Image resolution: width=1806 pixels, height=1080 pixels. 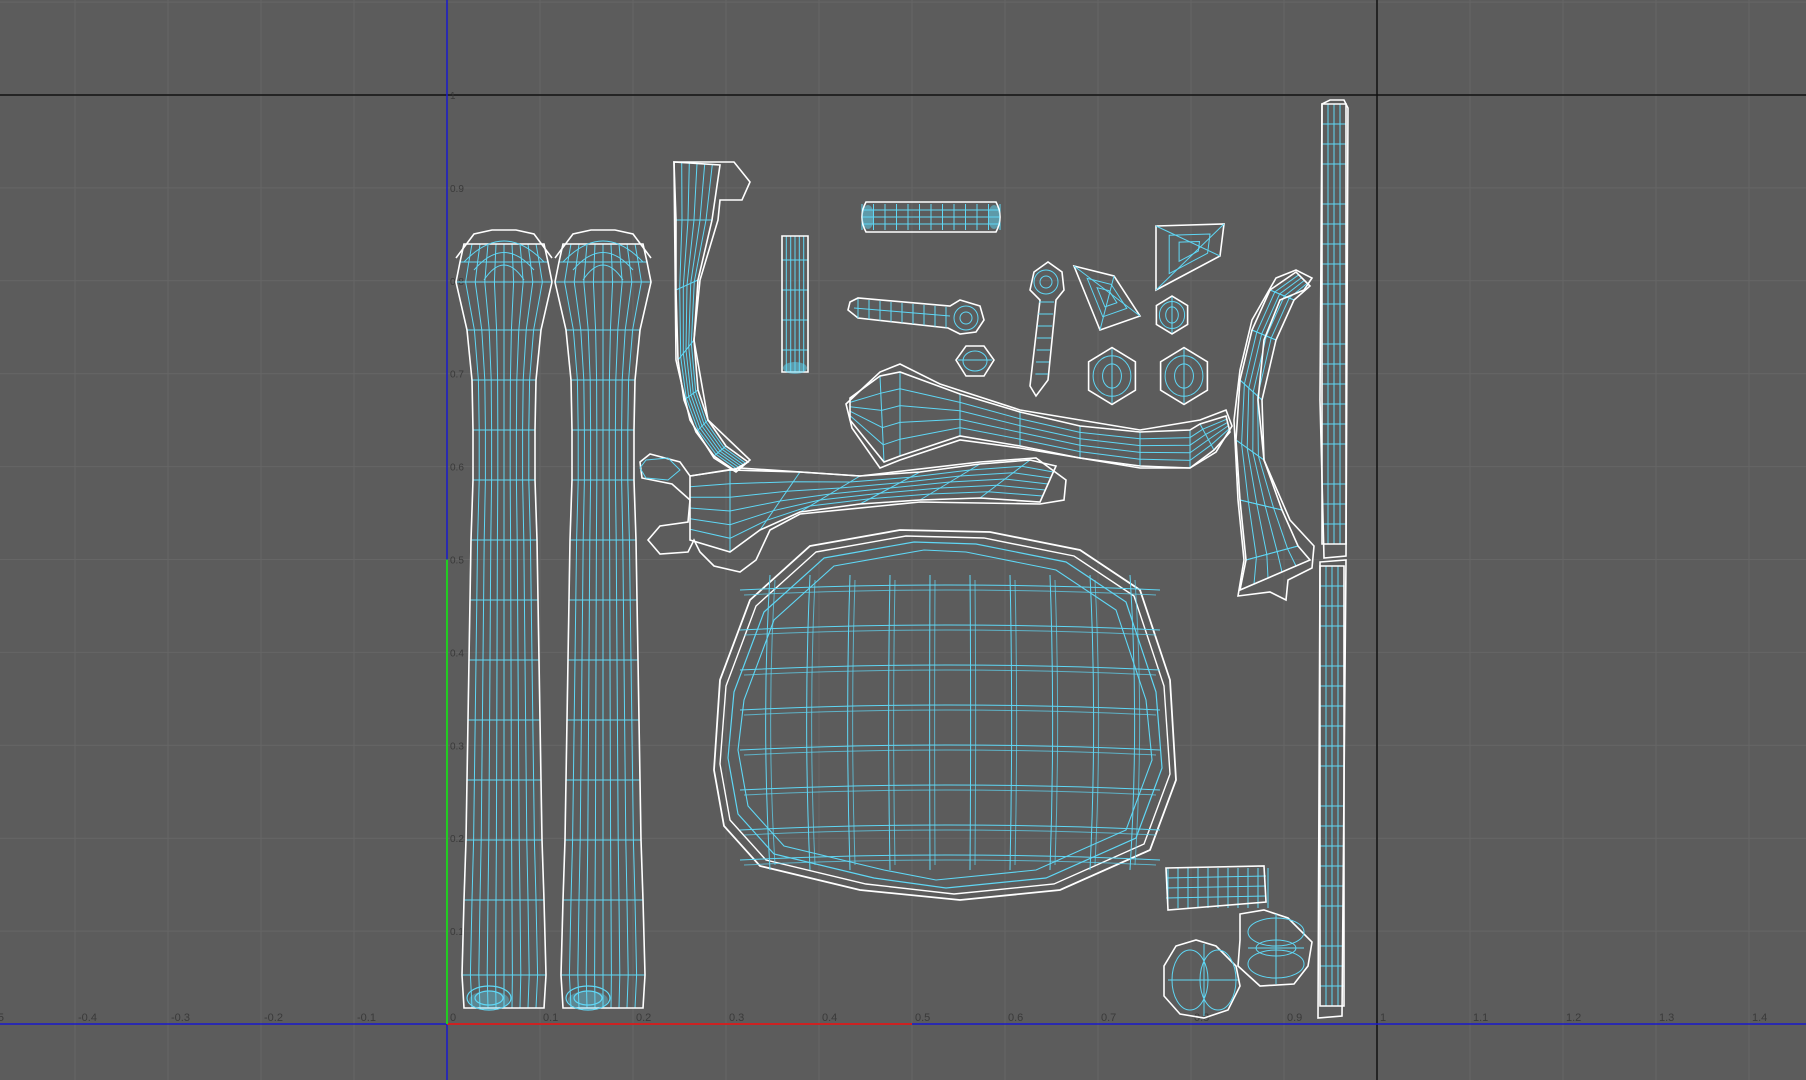 What do you see at coordinates (457, 468) in the screenshot?
I see `v-tick-label: 0.6` at bounding box center [457, 468].